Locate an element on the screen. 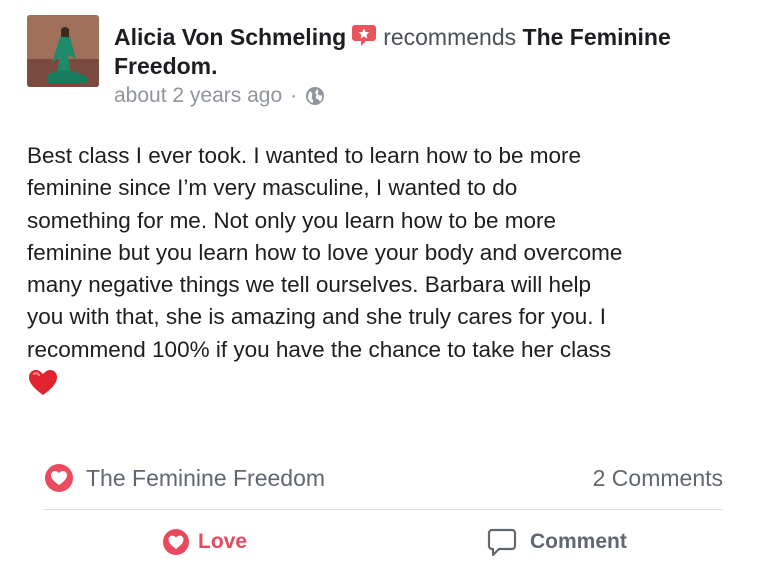 The image size is (768, 573). page-name-link: The Feminine is located at coordinates (597, 37).